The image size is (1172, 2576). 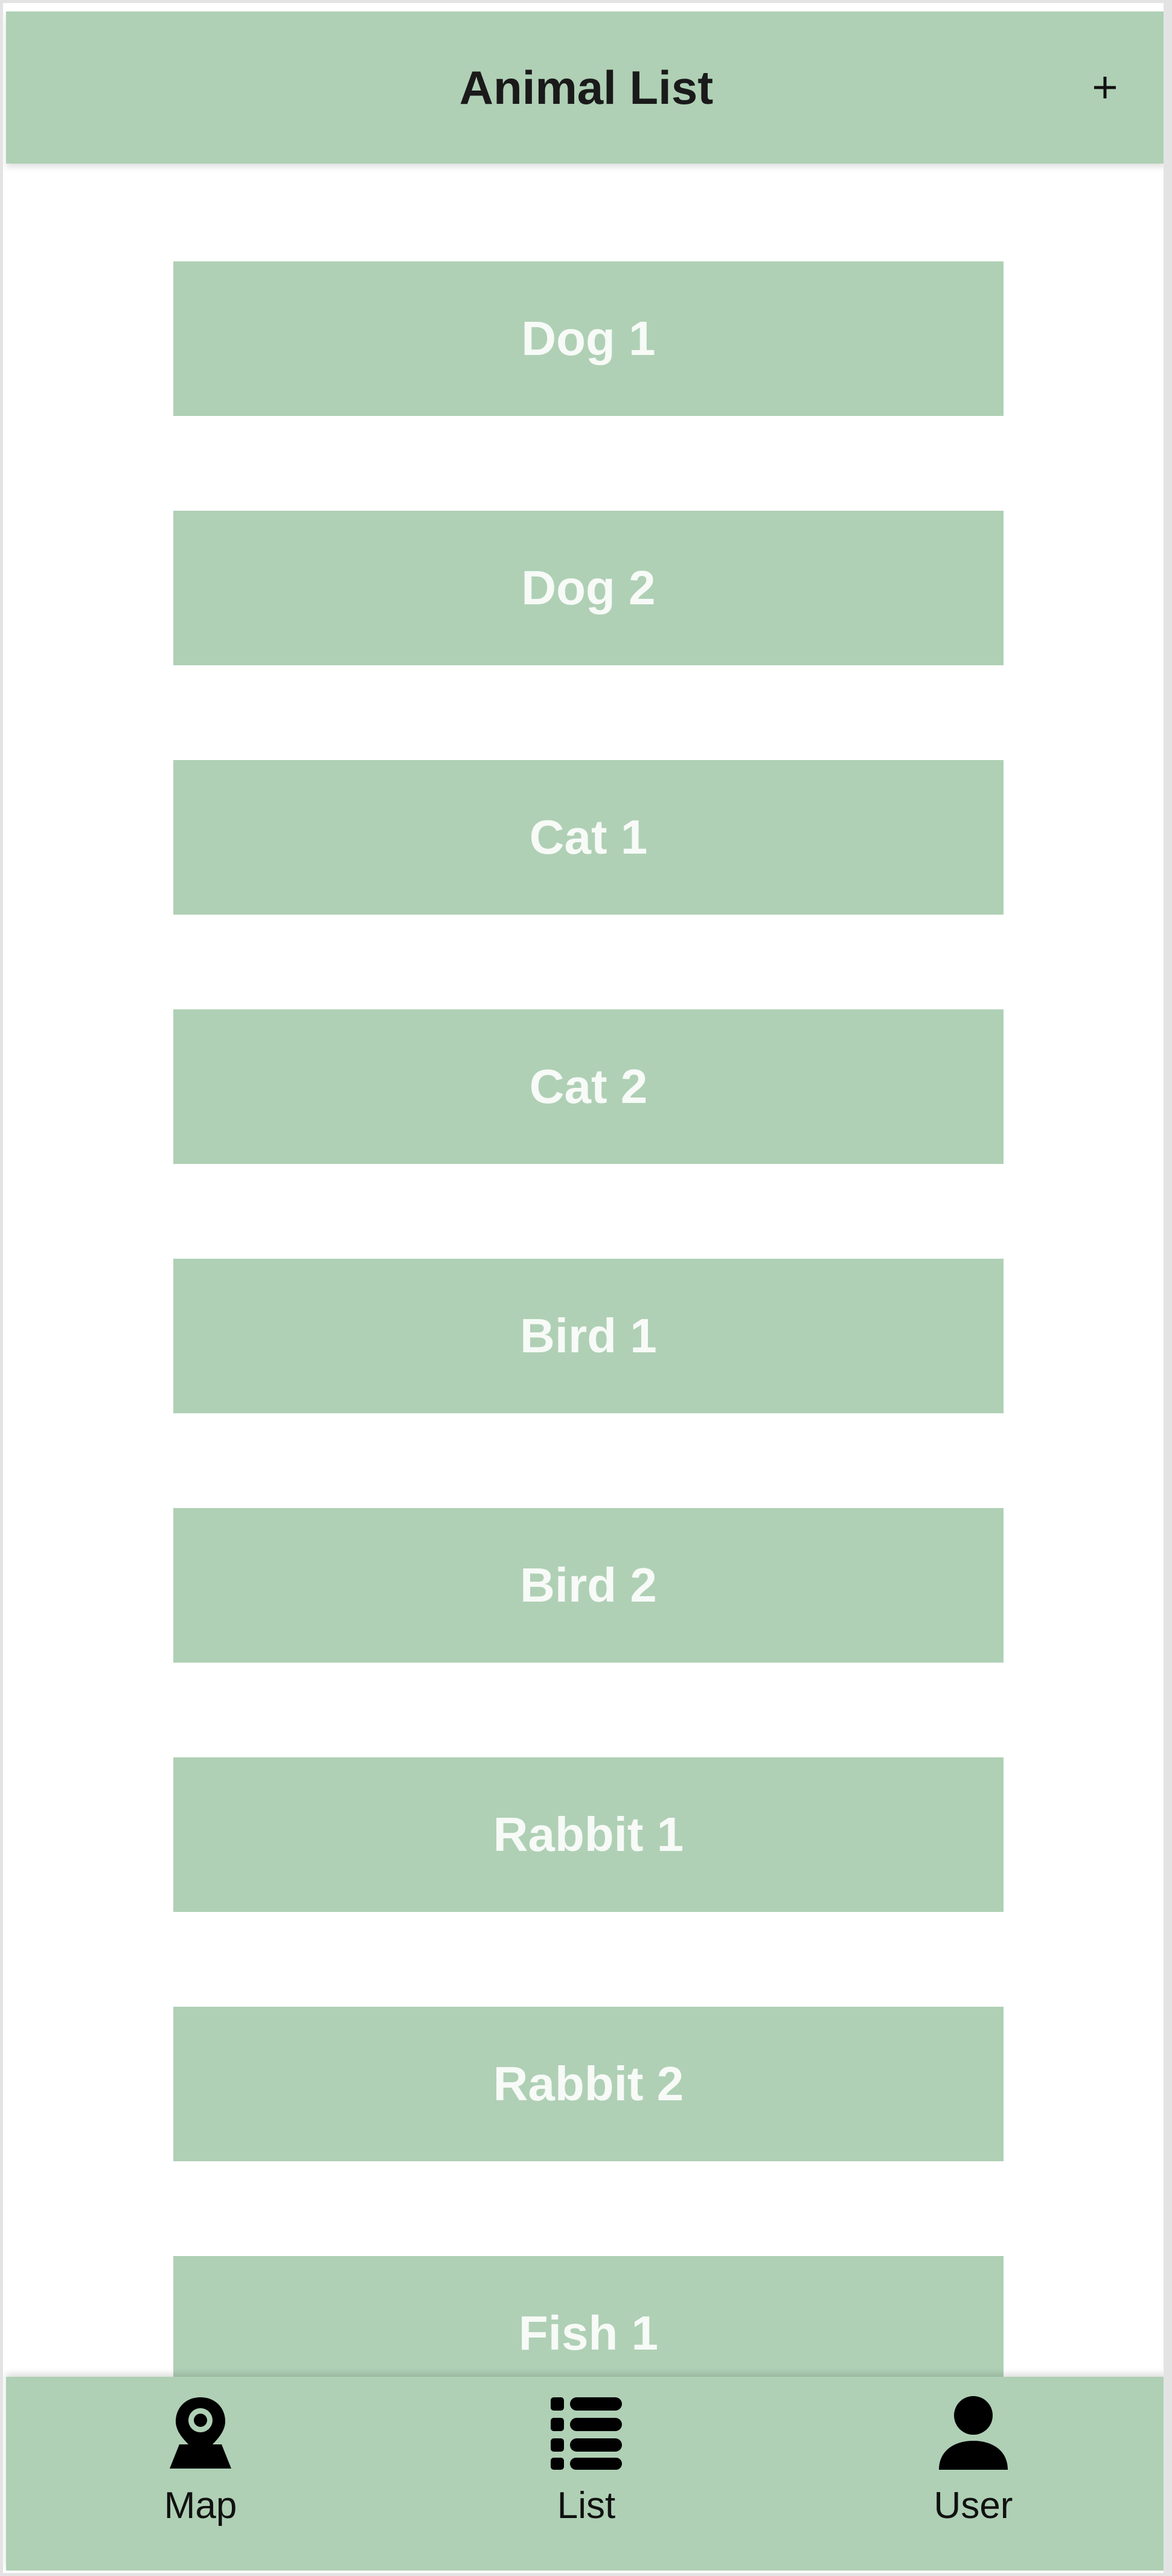 I want to click on tab-map-label: Map, so click(x=200, y=2505).